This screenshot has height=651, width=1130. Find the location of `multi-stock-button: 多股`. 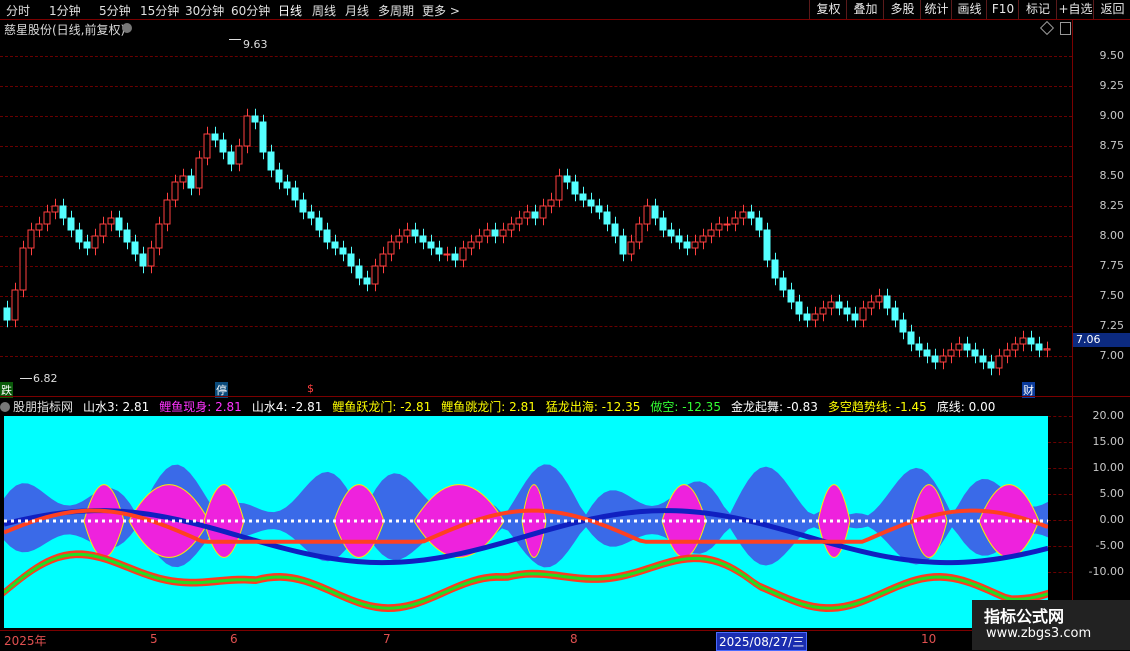

multi-stock-button: 多股 is located at coordinates (902, 9).